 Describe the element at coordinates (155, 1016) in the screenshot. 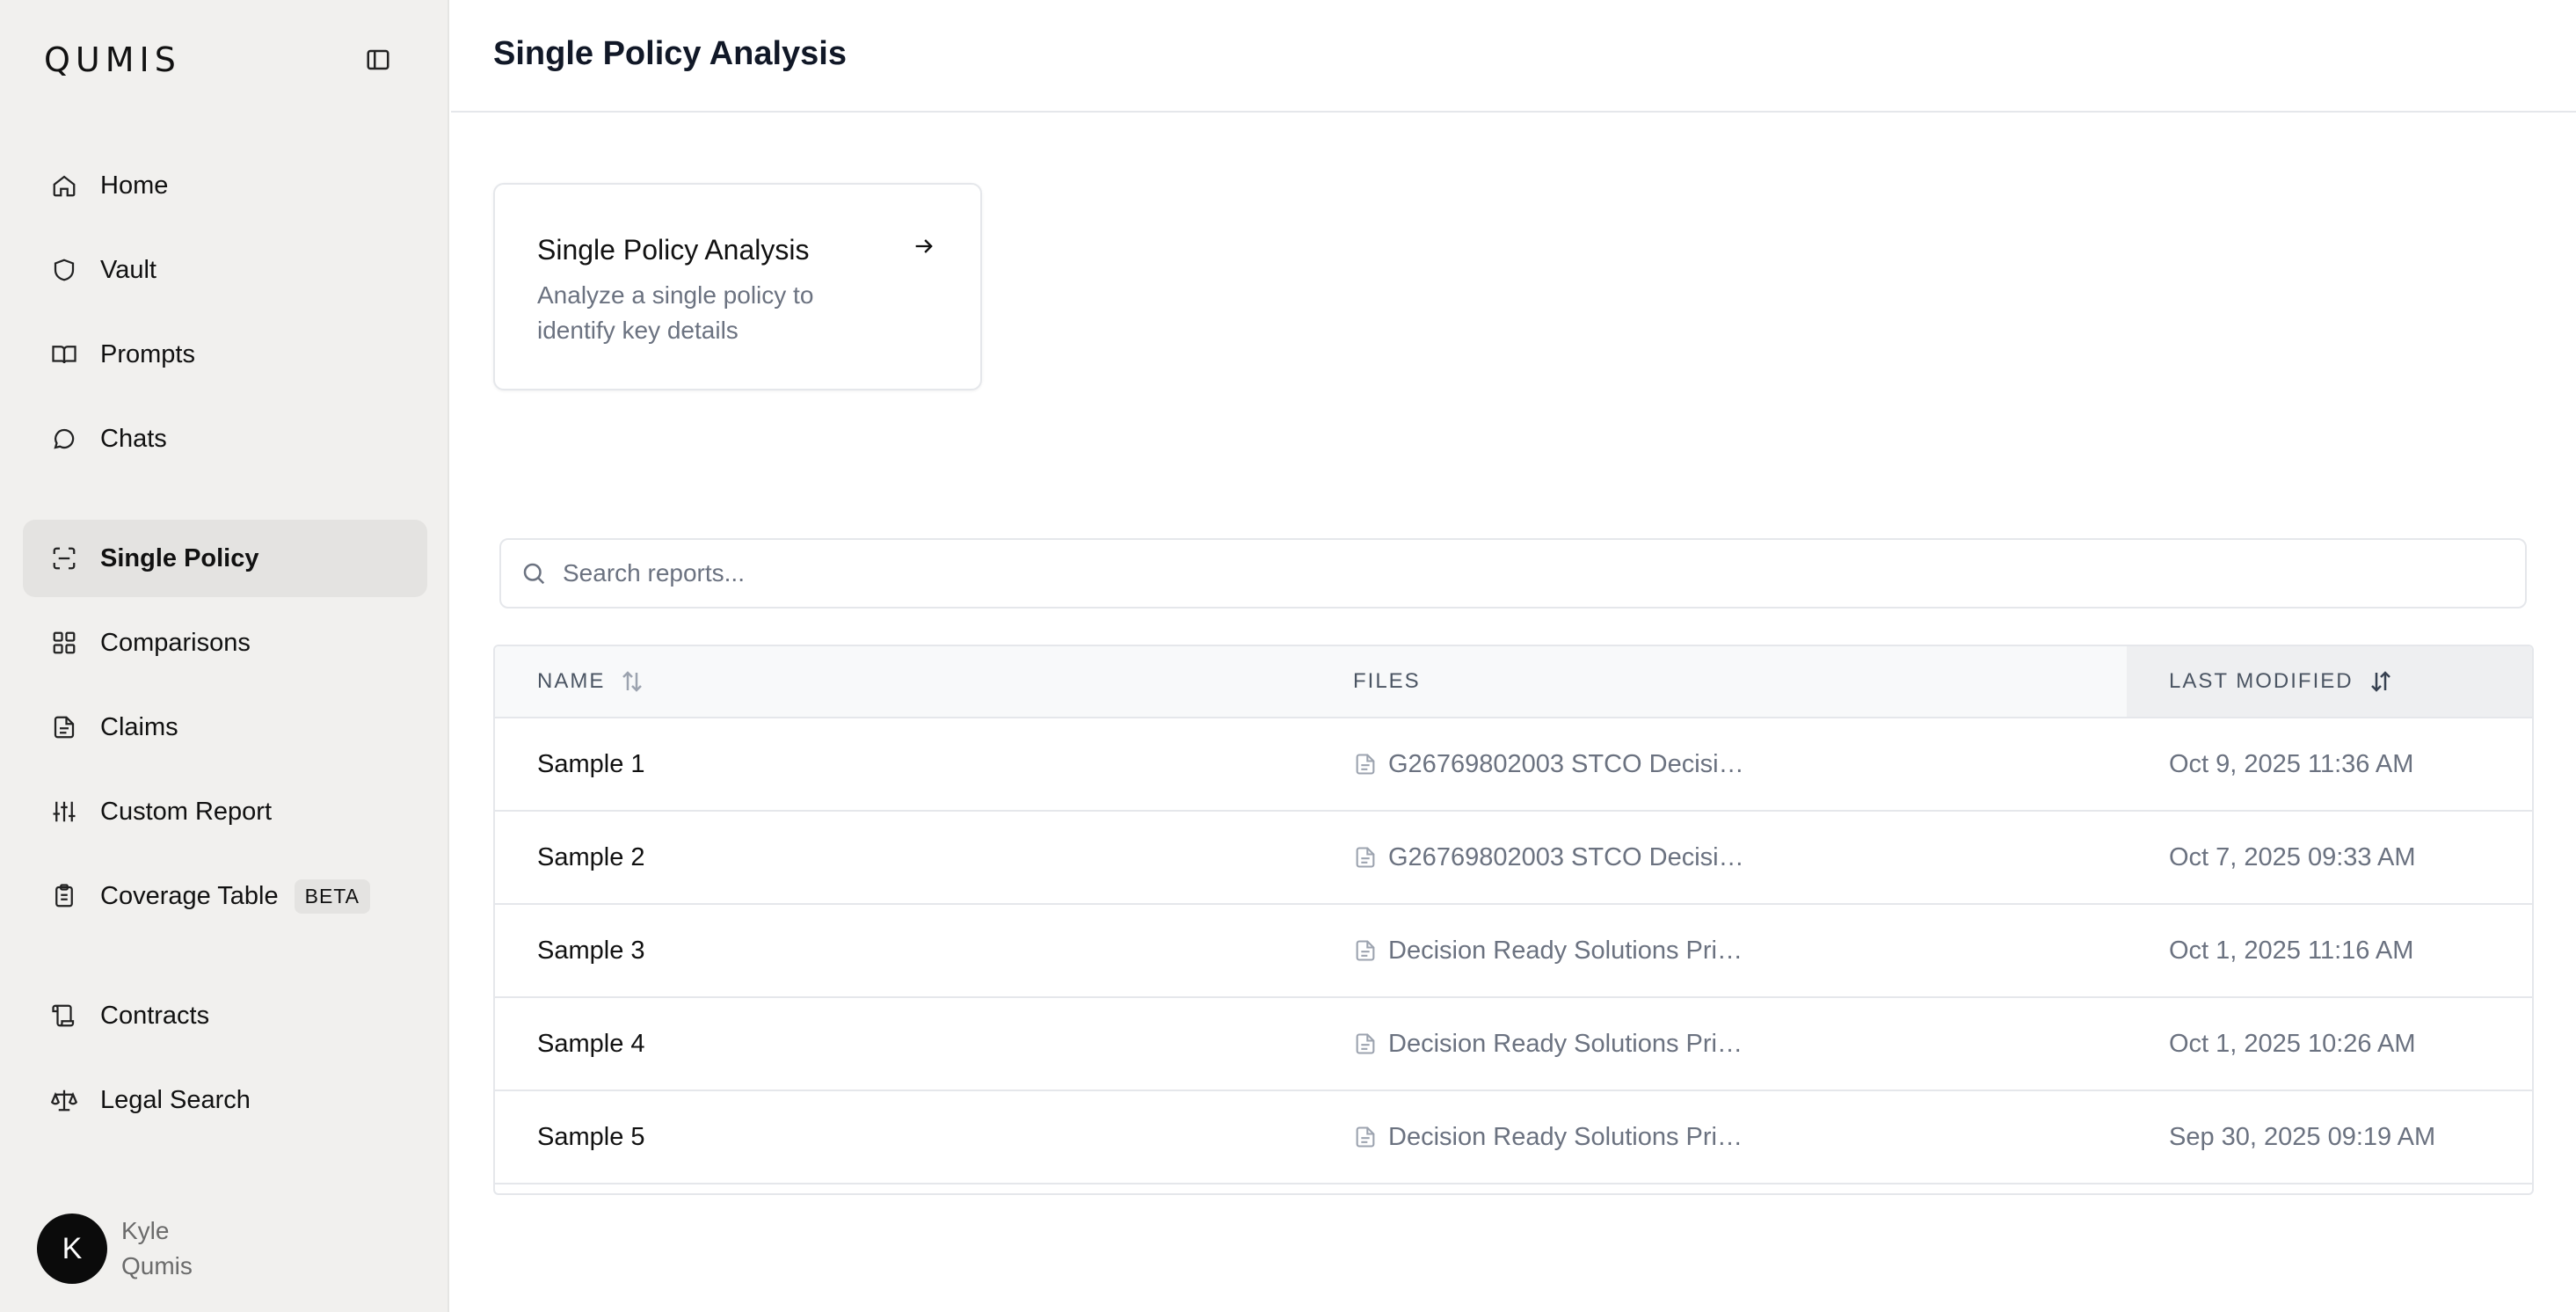

I see `sidebar-item-label: Contracts` at that location.